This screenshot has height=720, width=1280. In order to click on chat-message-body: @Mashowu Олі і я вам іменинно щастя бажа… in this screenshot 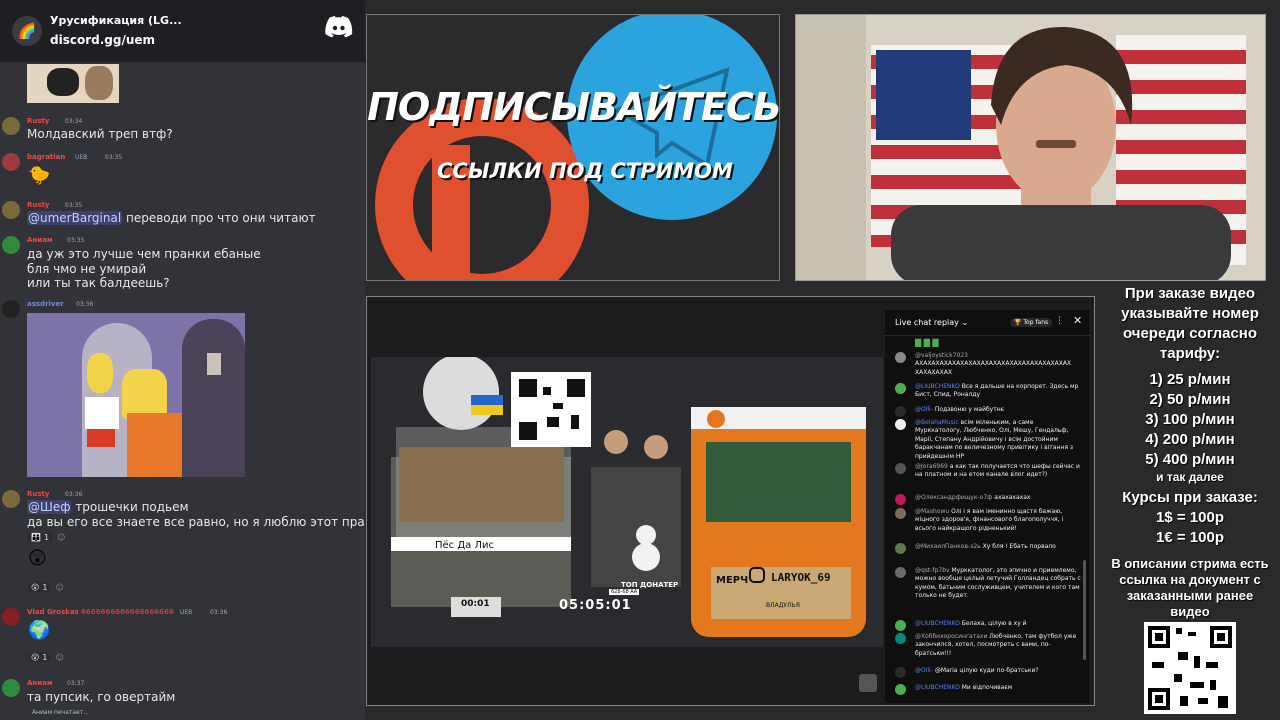, I will do `click(998, 520)`.